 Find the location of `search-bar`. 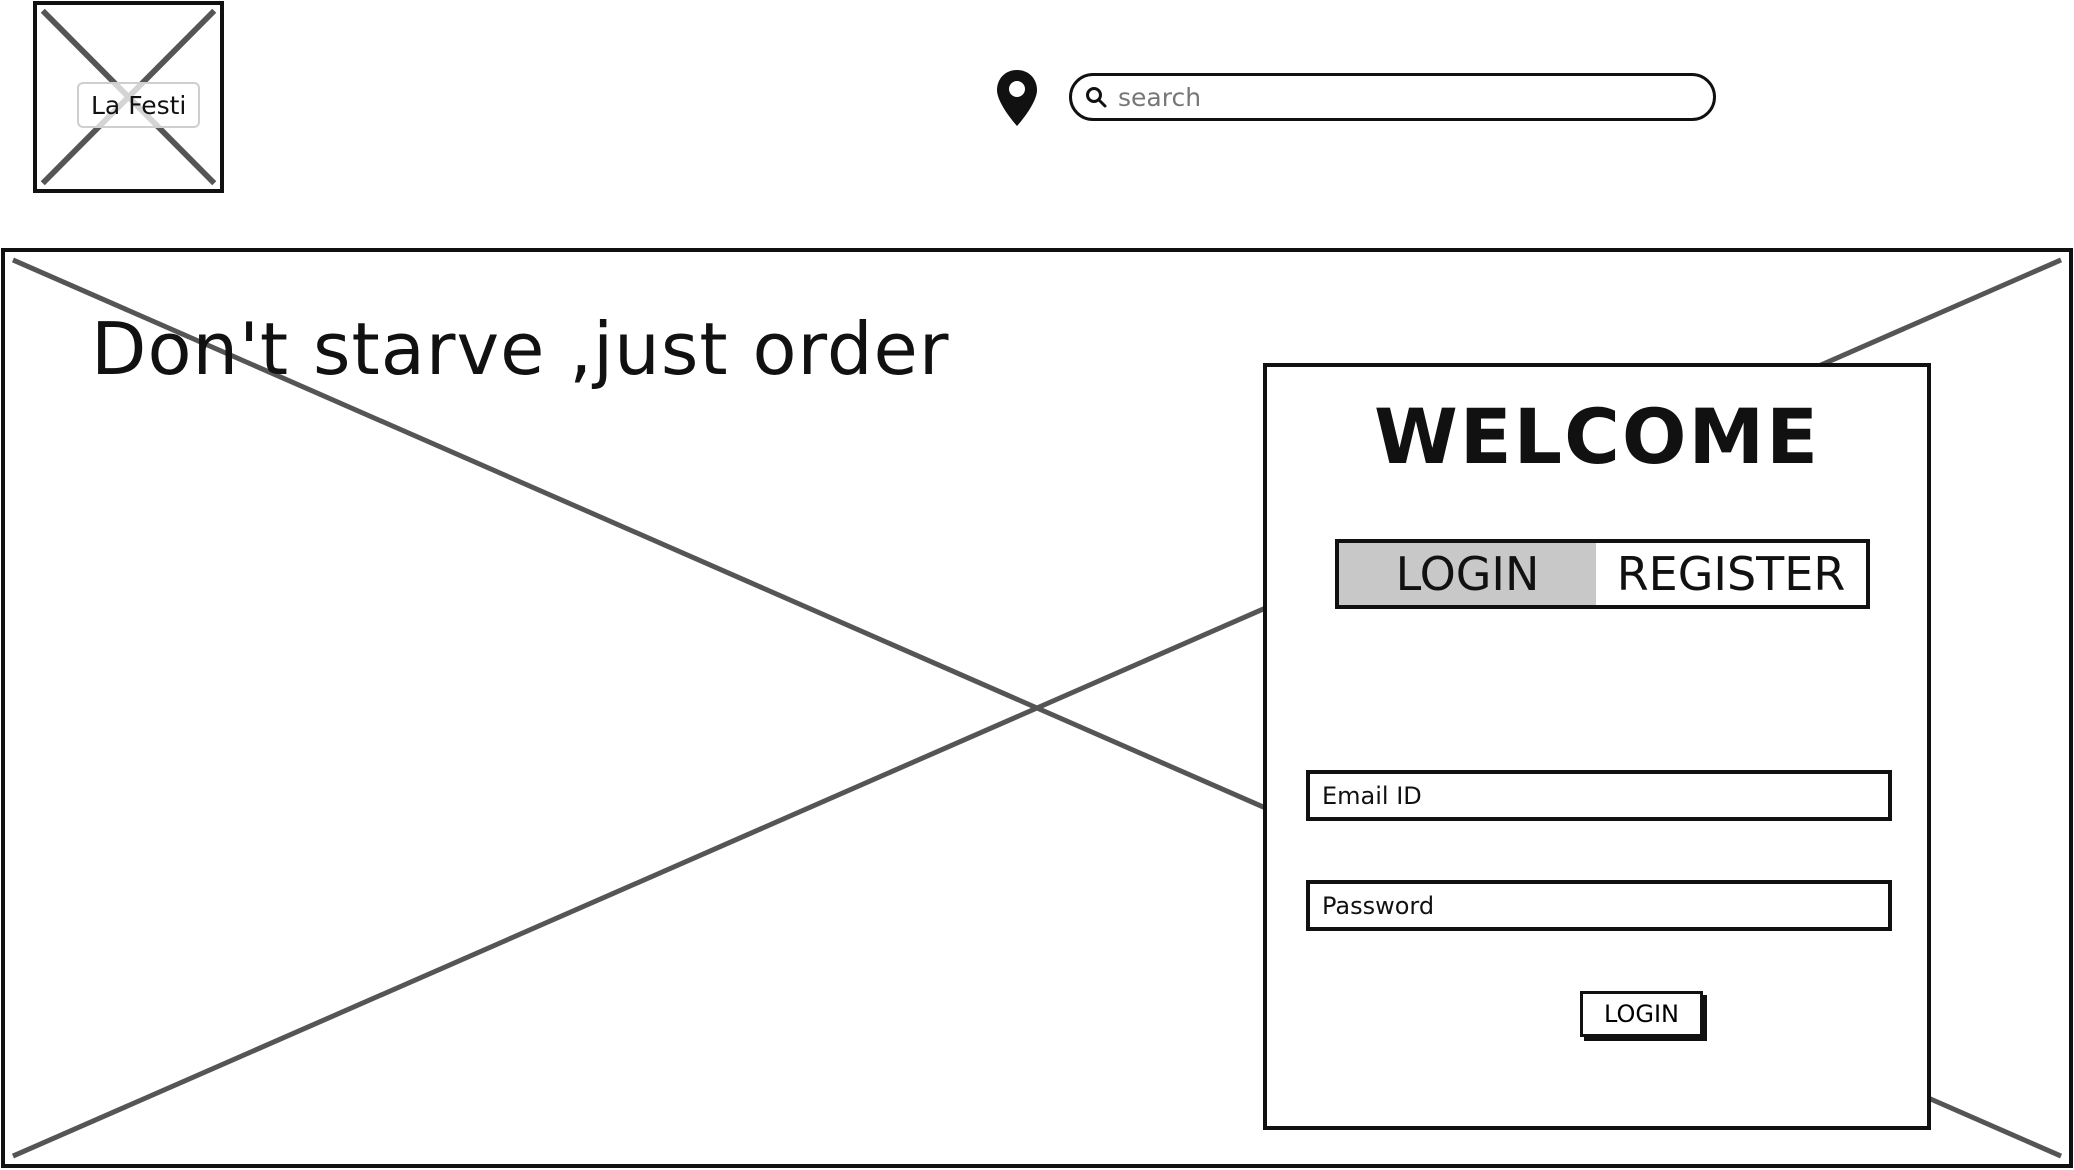

search-bar is located at coordinates (1392, 97).